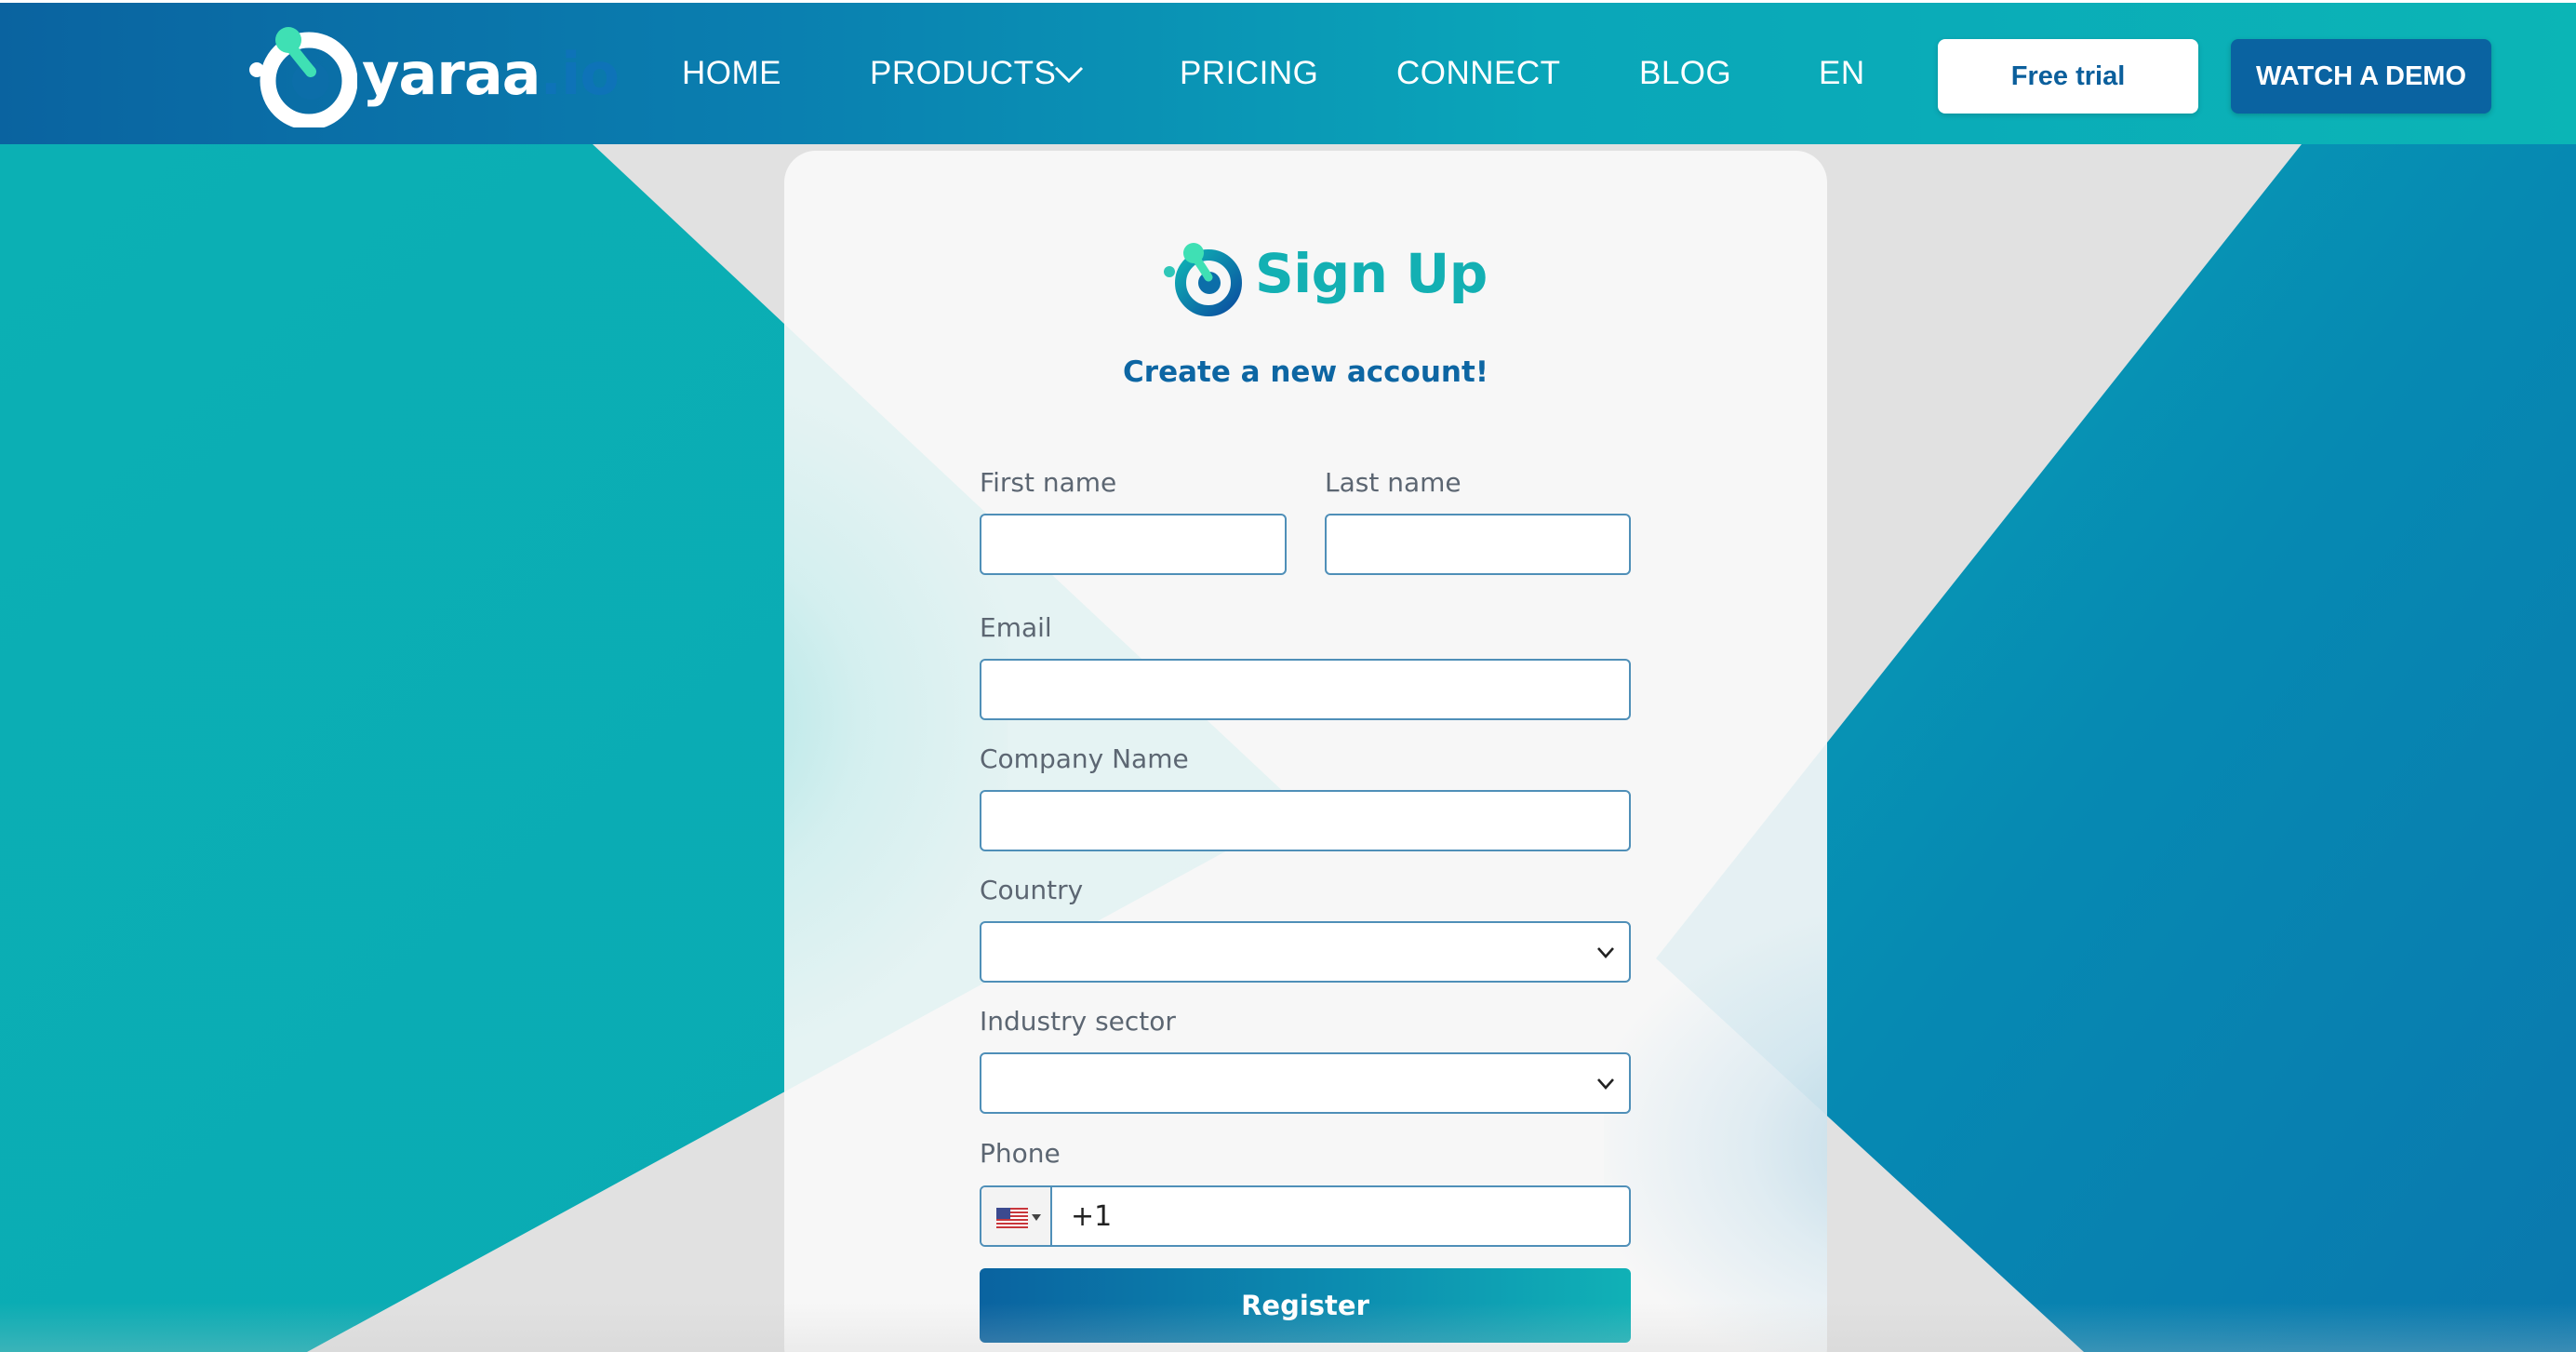 This screenshot has height=1352, width=2576. I want to click on email-label: Email, so click(1016, 627).